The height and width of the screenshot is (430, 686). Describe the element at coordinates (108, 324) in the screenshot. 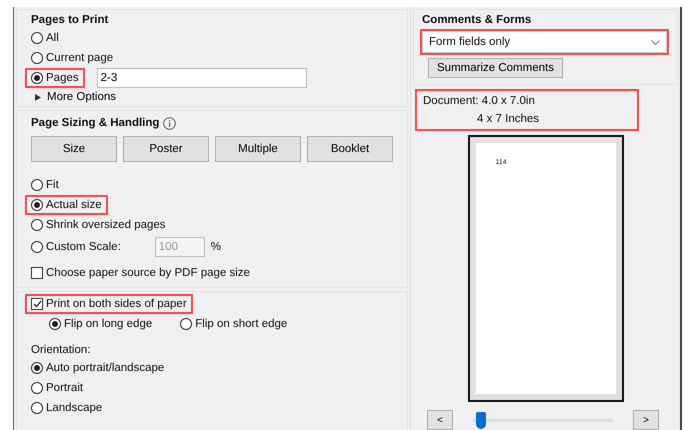

I see `option-label: Flip on long edge` at that location.